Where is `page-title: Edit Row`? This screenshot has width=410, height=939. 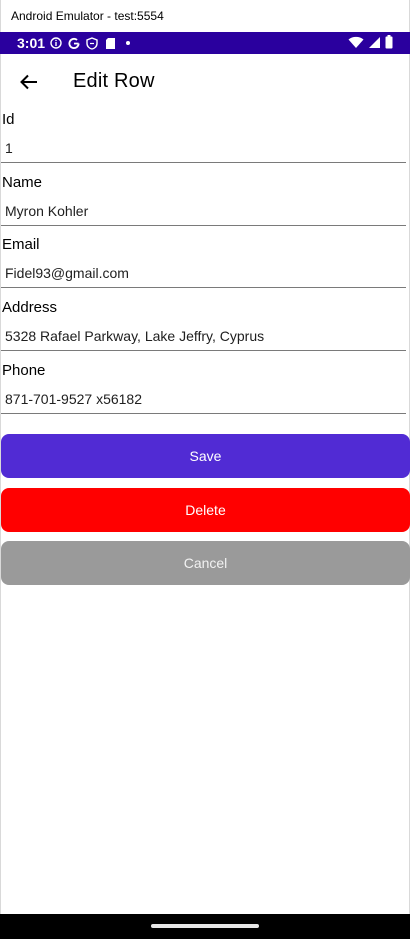 page-title: Edit Row is located at coordinates (114, 81).